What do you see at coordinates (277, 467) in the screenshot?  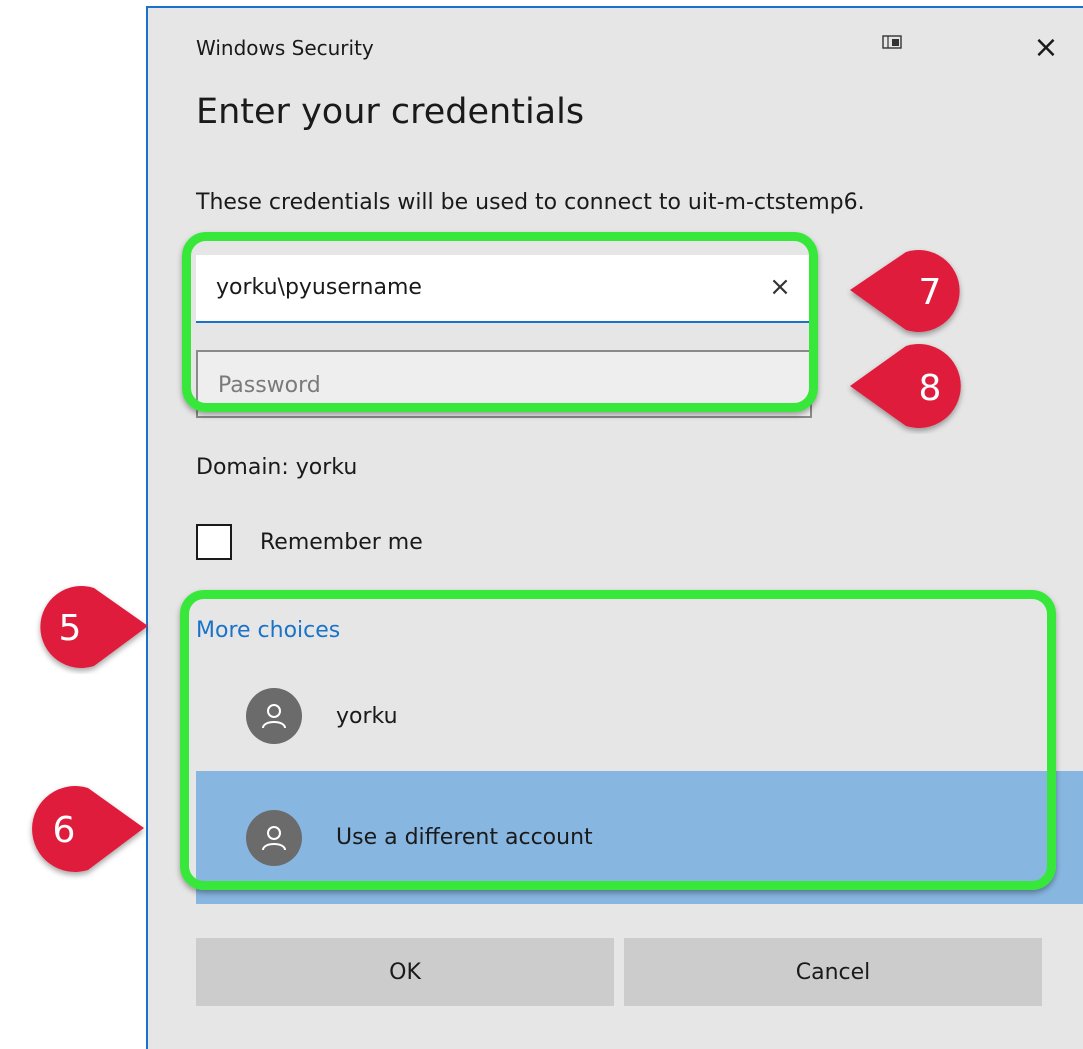 I see `domain-label: Domain: yorku` at bounding box center [277, 467].